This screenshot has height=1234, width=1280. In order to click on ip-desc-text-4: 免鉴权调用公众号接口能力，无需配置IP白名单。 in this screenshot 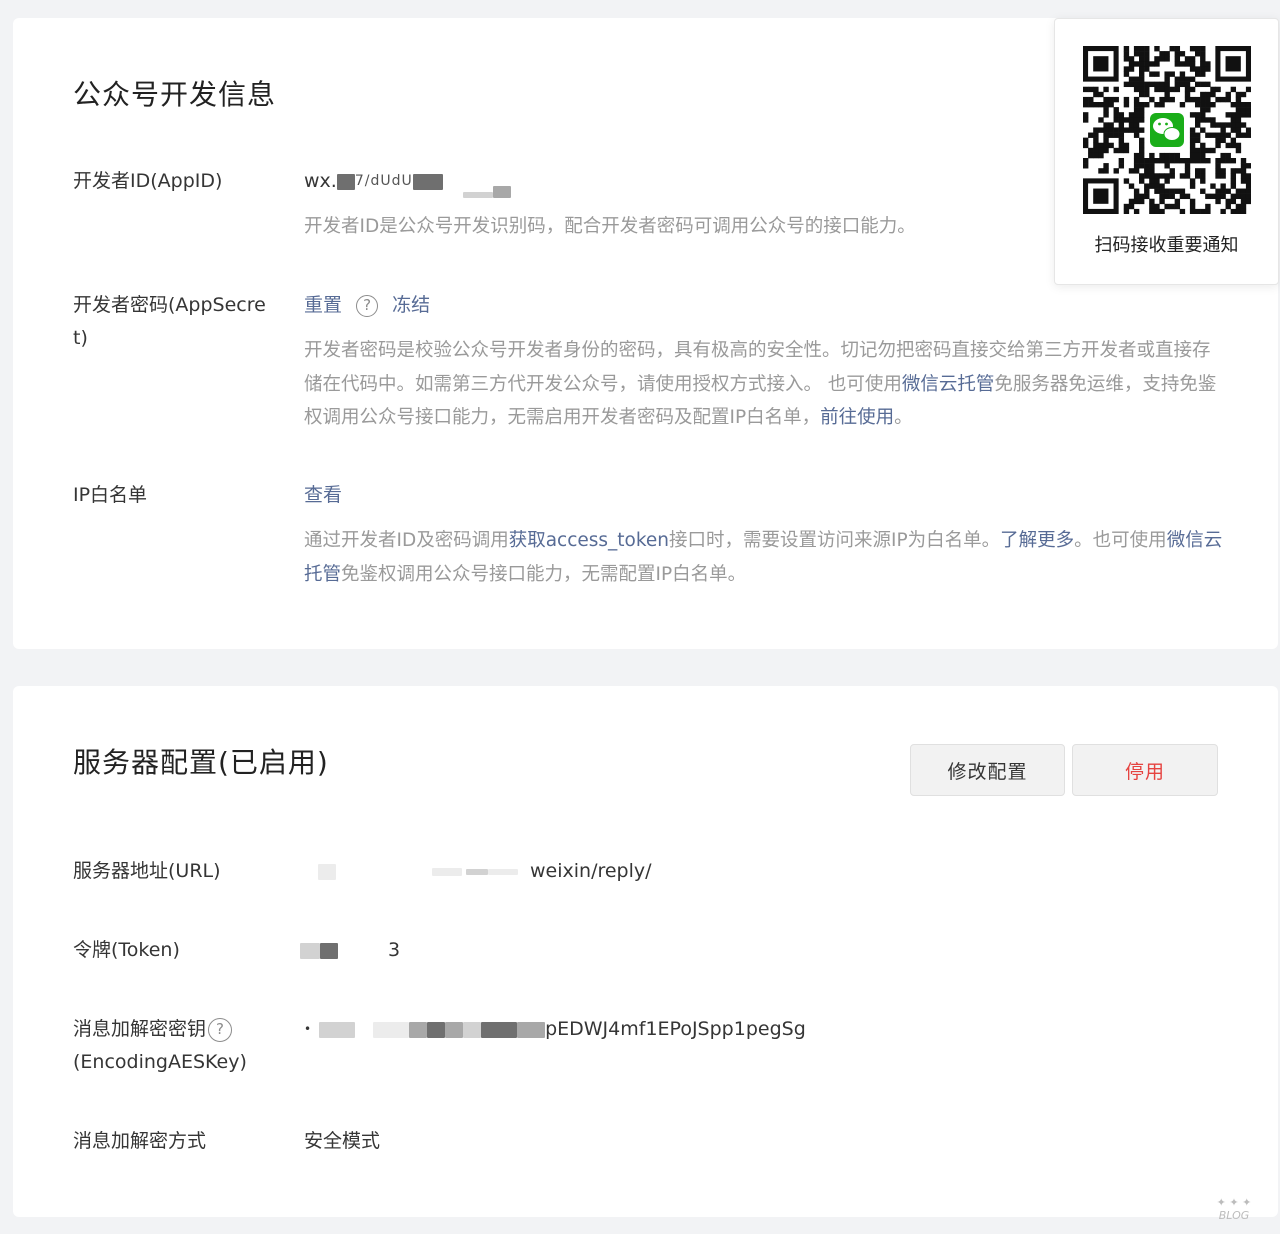, I will do `click(544, 574)`.